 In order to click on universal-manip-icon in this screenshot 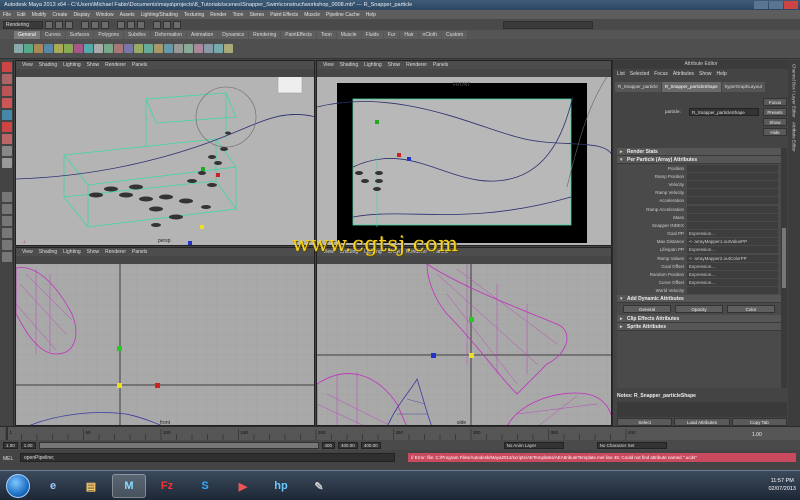, I will do `click(7, 139)`.